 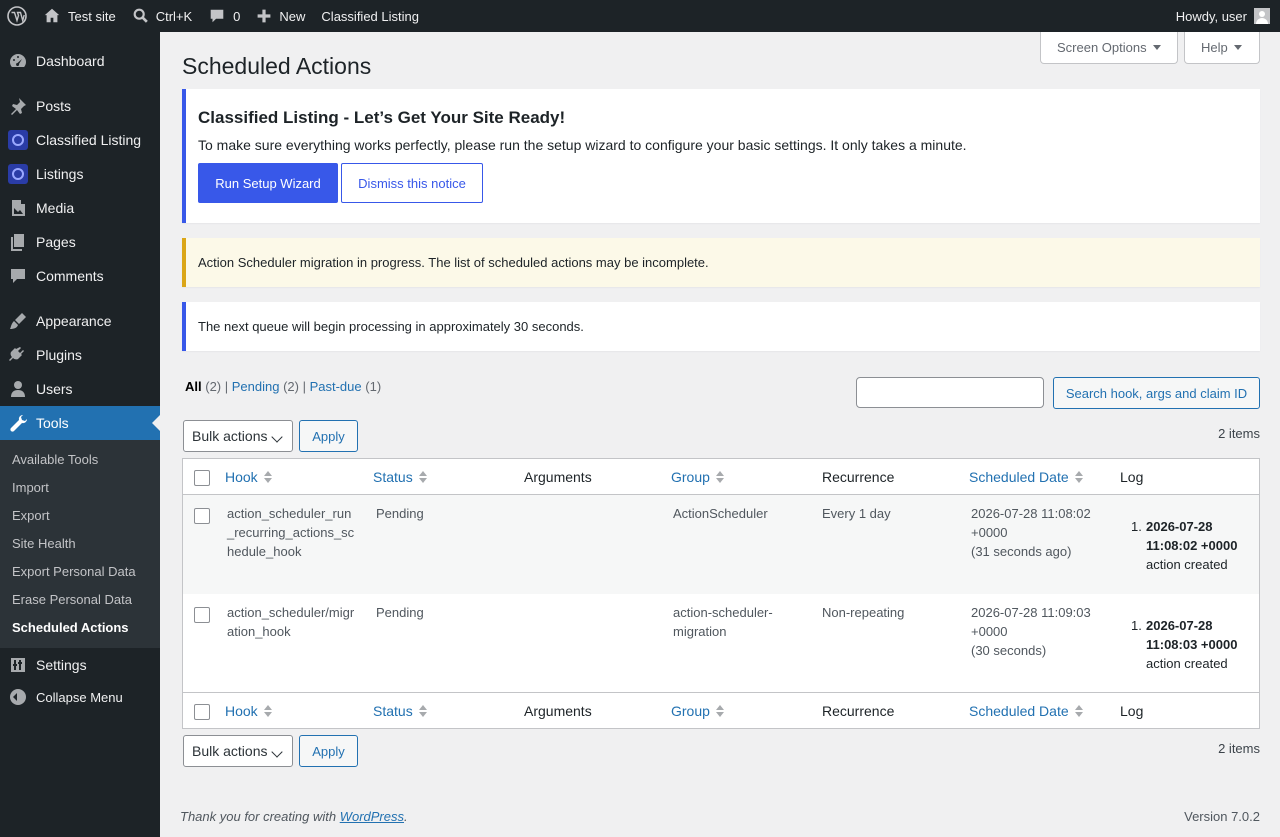 I want to click on menu-pages: Pages, so click(x=80, y=242).